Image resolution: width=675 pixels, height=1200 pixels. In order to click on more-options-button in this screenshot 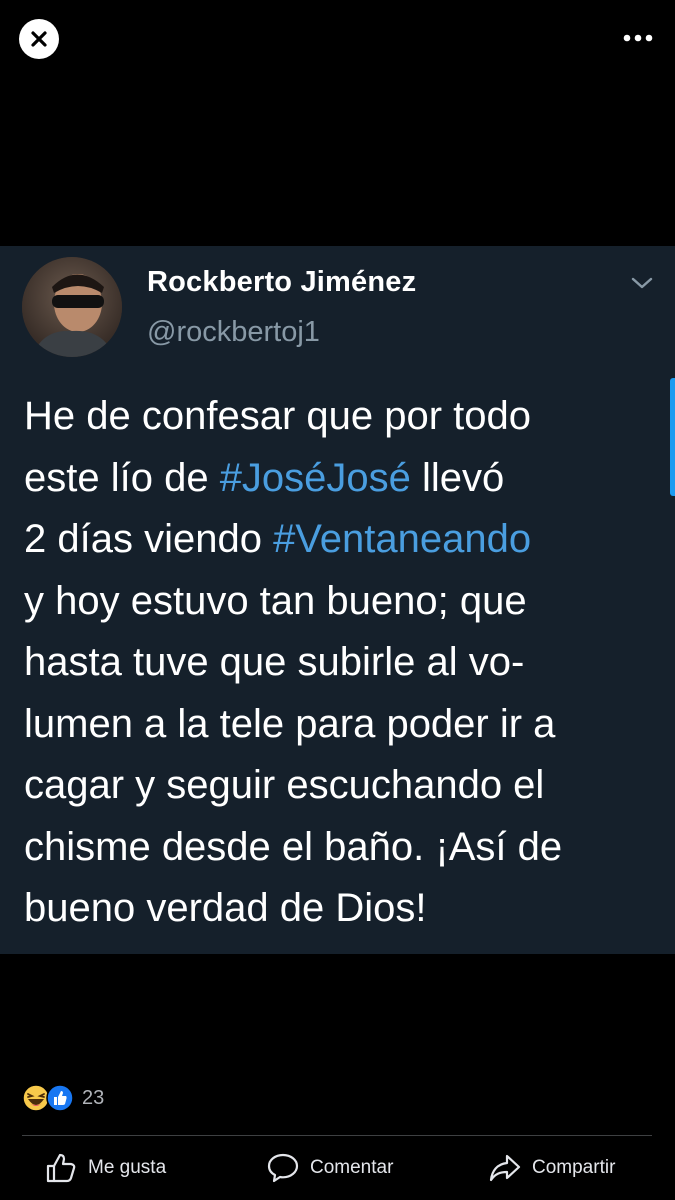, I will do `click(638, 38)`.